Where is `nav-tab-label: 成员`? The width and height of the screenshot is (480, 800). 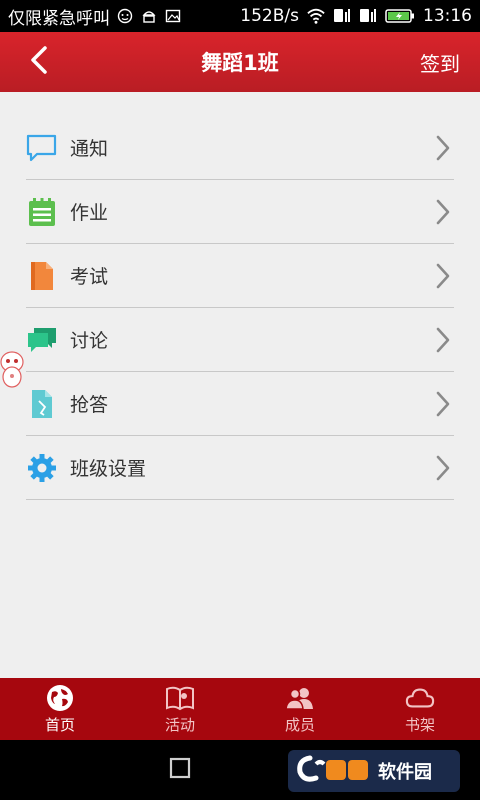 nav-tab-label: 成员 is located at coordinates (299, 724).